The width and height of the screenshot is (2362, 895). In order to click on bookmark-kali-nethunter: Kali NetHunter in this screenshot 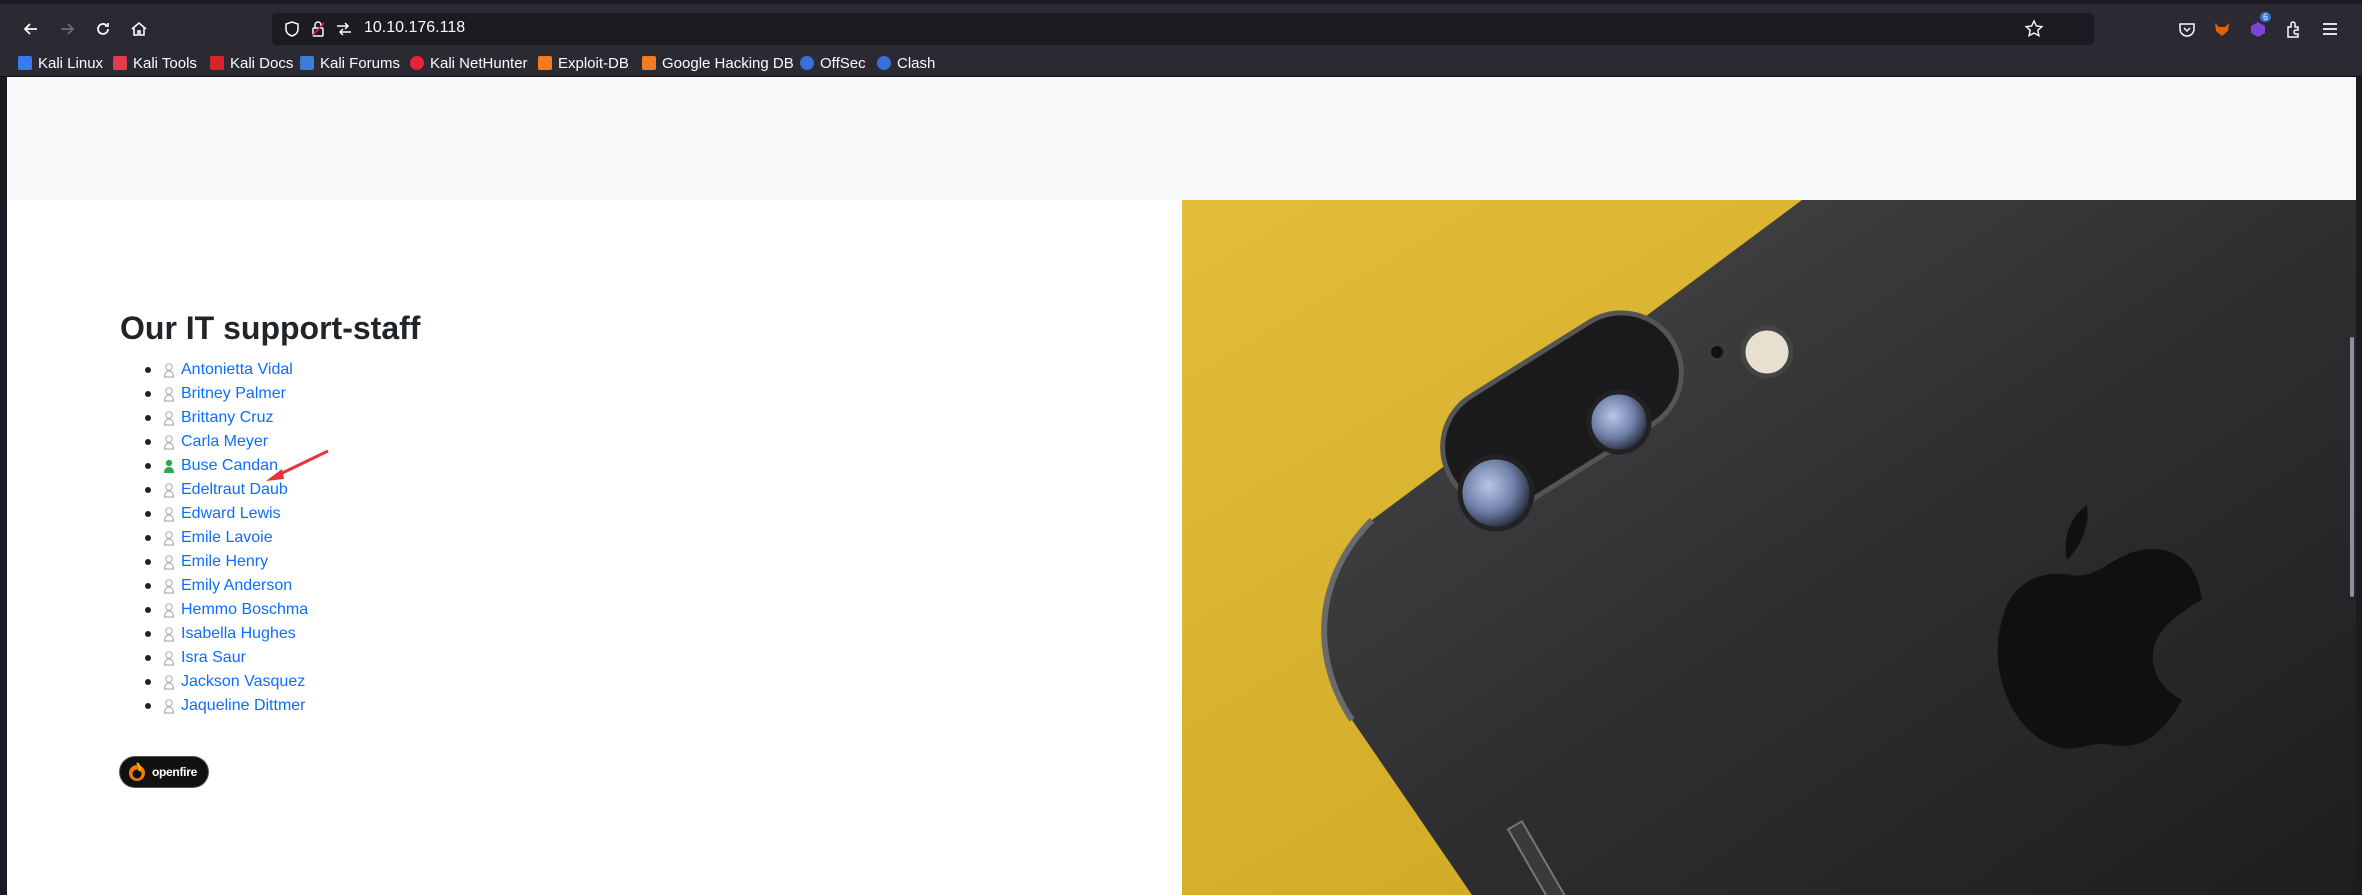, I will do `click(469, 63)`.